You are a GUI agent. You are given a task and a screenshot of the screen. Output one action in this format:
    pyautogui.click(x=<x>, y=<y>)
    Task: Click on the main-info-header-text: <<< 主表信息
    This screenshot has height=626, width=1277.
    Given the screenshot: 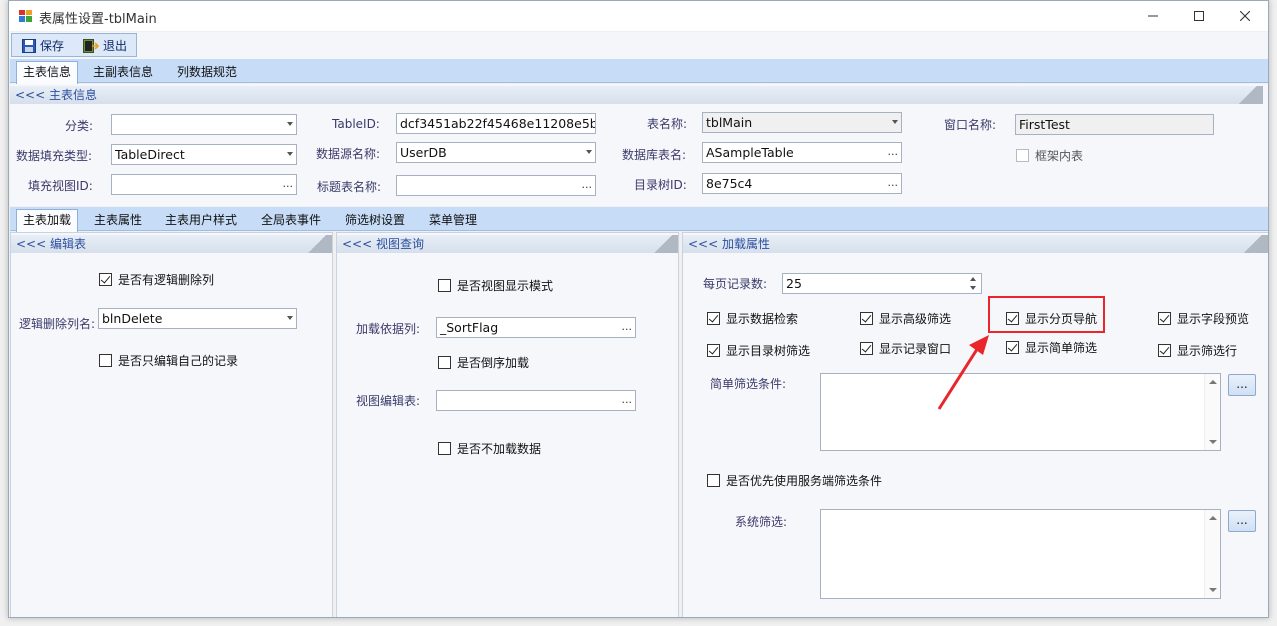 What is the action you would take?
    pyautogui.click(x=56, y=95)
    